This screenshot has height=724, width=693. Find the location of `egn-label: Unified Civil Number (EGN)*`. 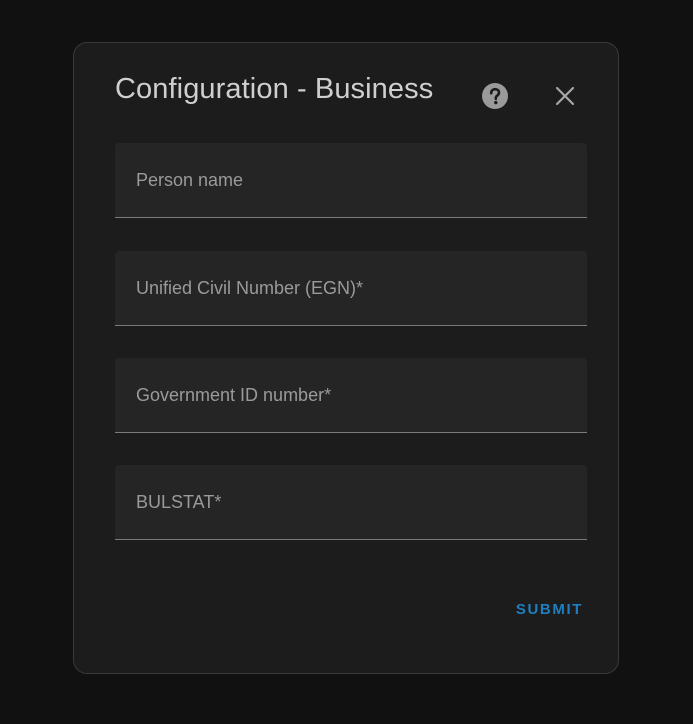

egn-label: Unified Civil Number (EGN)* is located at coordinates (250, 288).